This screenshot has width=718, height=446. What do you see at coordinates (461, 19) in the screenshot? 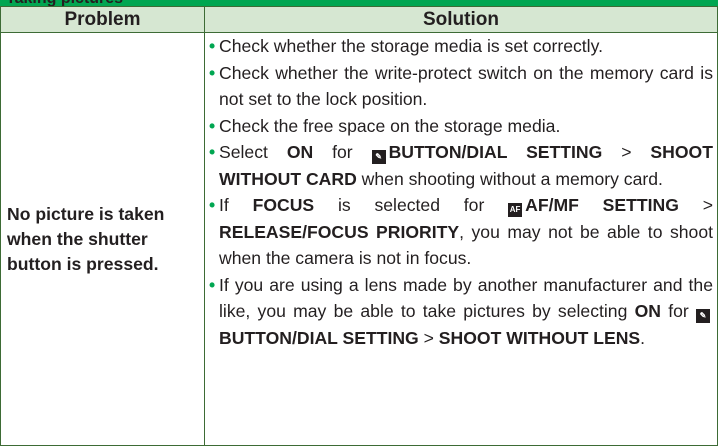
I see `solution-header: Solution` at bounding box center [461, 19].